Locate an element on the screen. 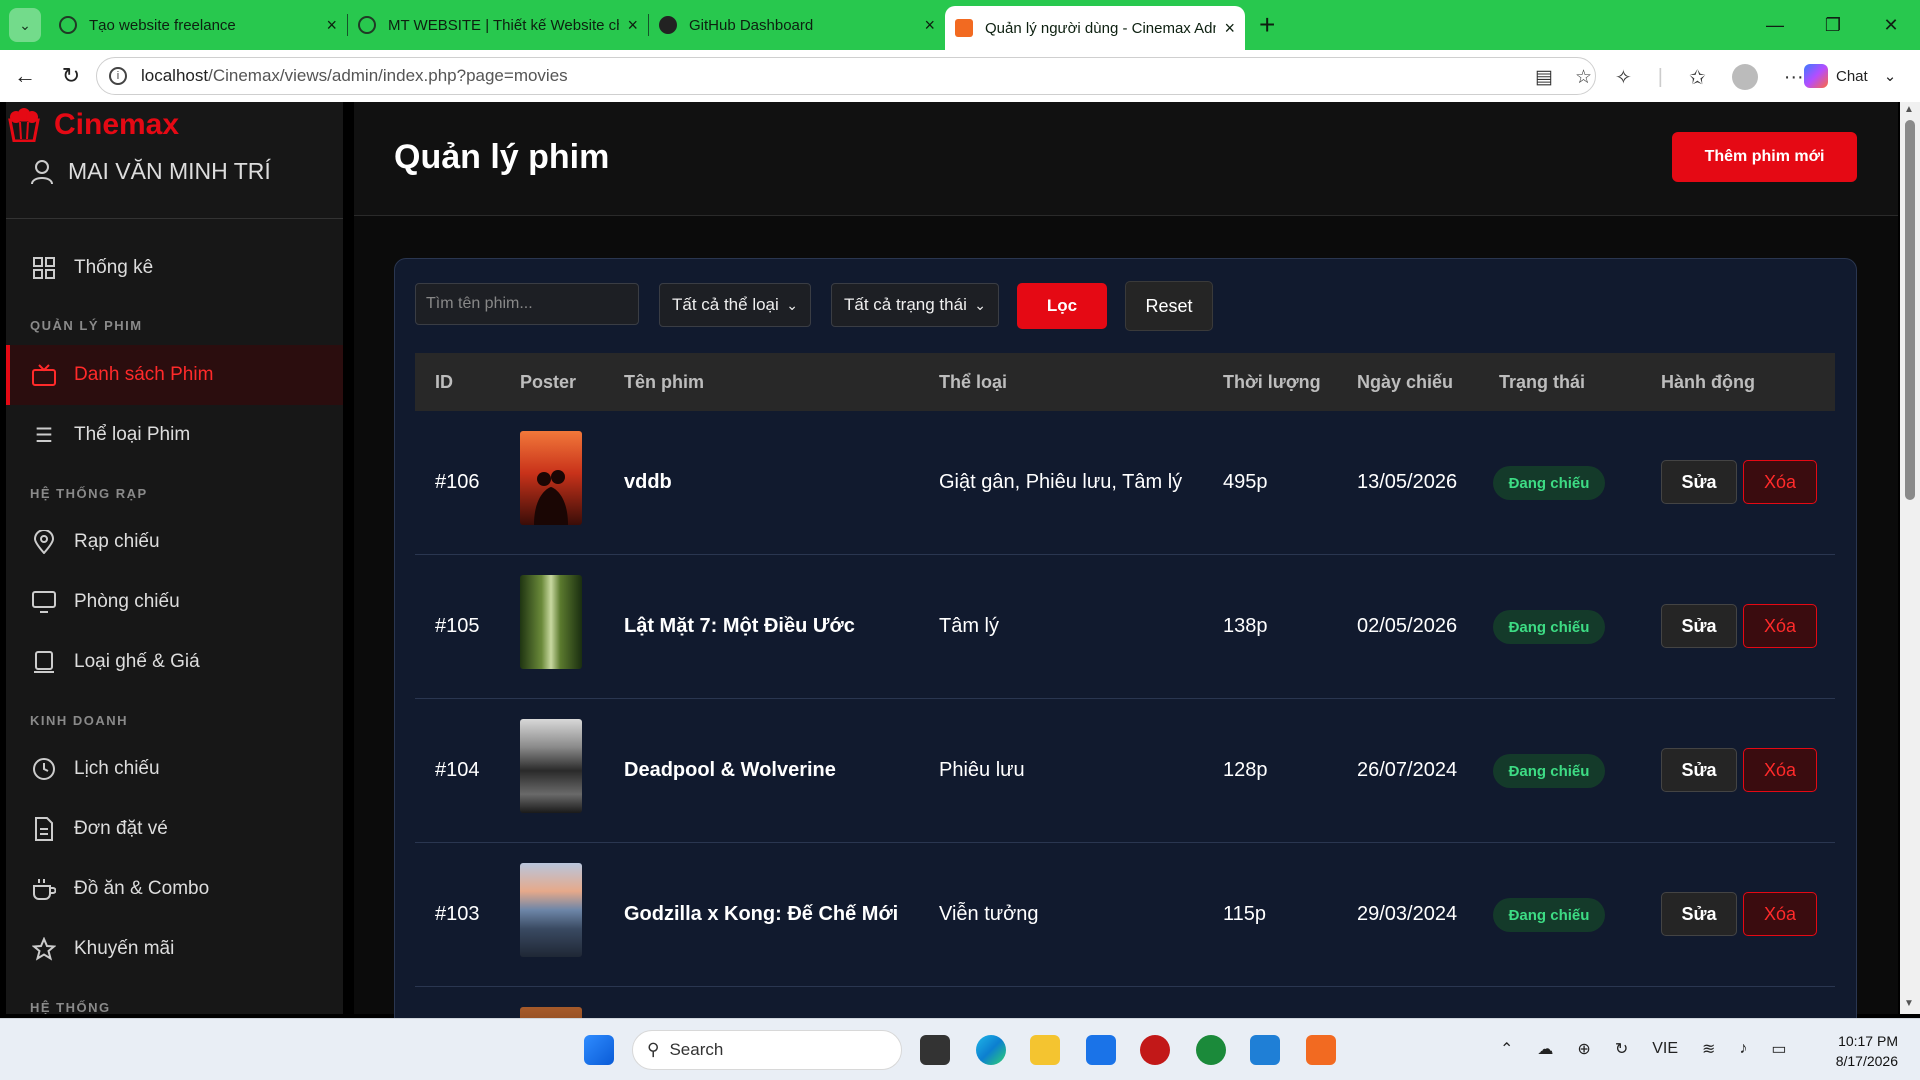 This screenshot has width=1920, height=1080. cloud-icon: ☁ is located at coordinates (1545, 1049).